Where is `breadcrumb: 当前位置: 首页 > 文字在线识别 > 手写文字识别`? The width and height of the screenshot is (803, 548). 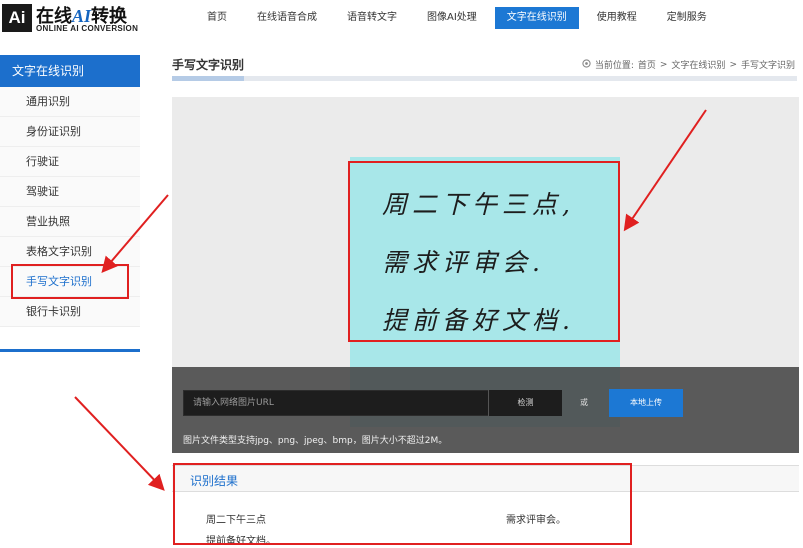 breadcrumb: 当前位置: 首页 > 文字在线识别 > 手写文字识别 is located at coordinates (688, 64).